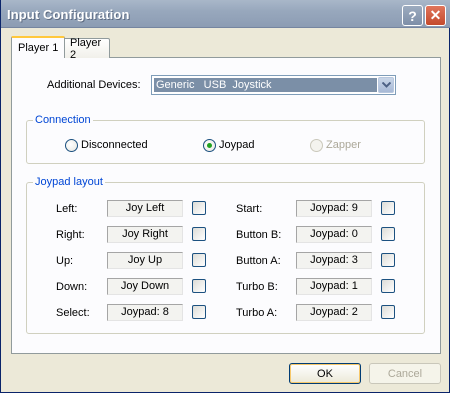  I want to click on radio-joypad-label: Joypad, so click(236, 145).